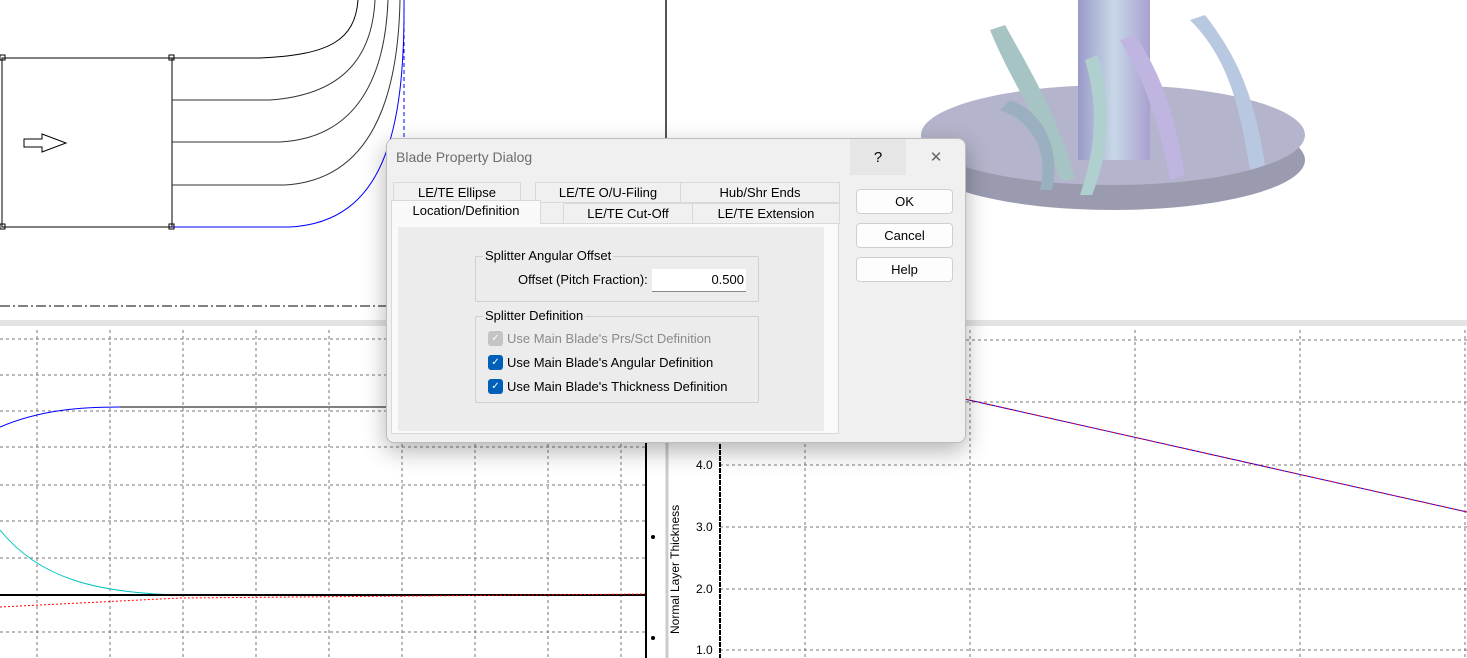 The width and height of the screenshot is (1467, 658). What do you see at coordinates (583, 279) in the screenshot?
I see `offset-label: Offset (Pitch Fraction):` at bounding box center [583, 279].